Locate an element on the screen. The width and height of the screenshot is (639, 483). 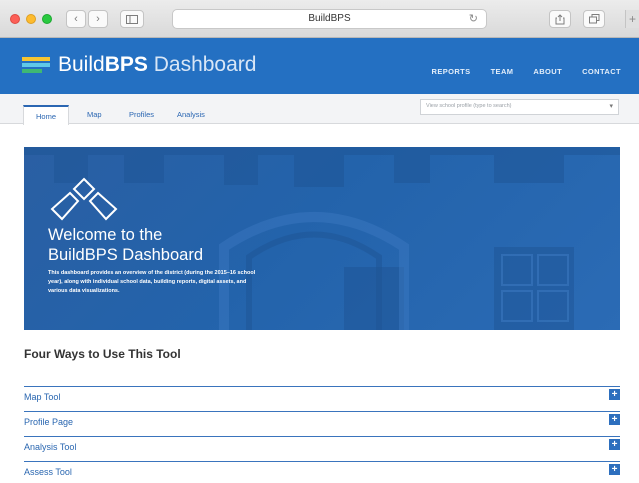
site-brand: BuildBPS Dashboard is located at coordinates (157, 65).